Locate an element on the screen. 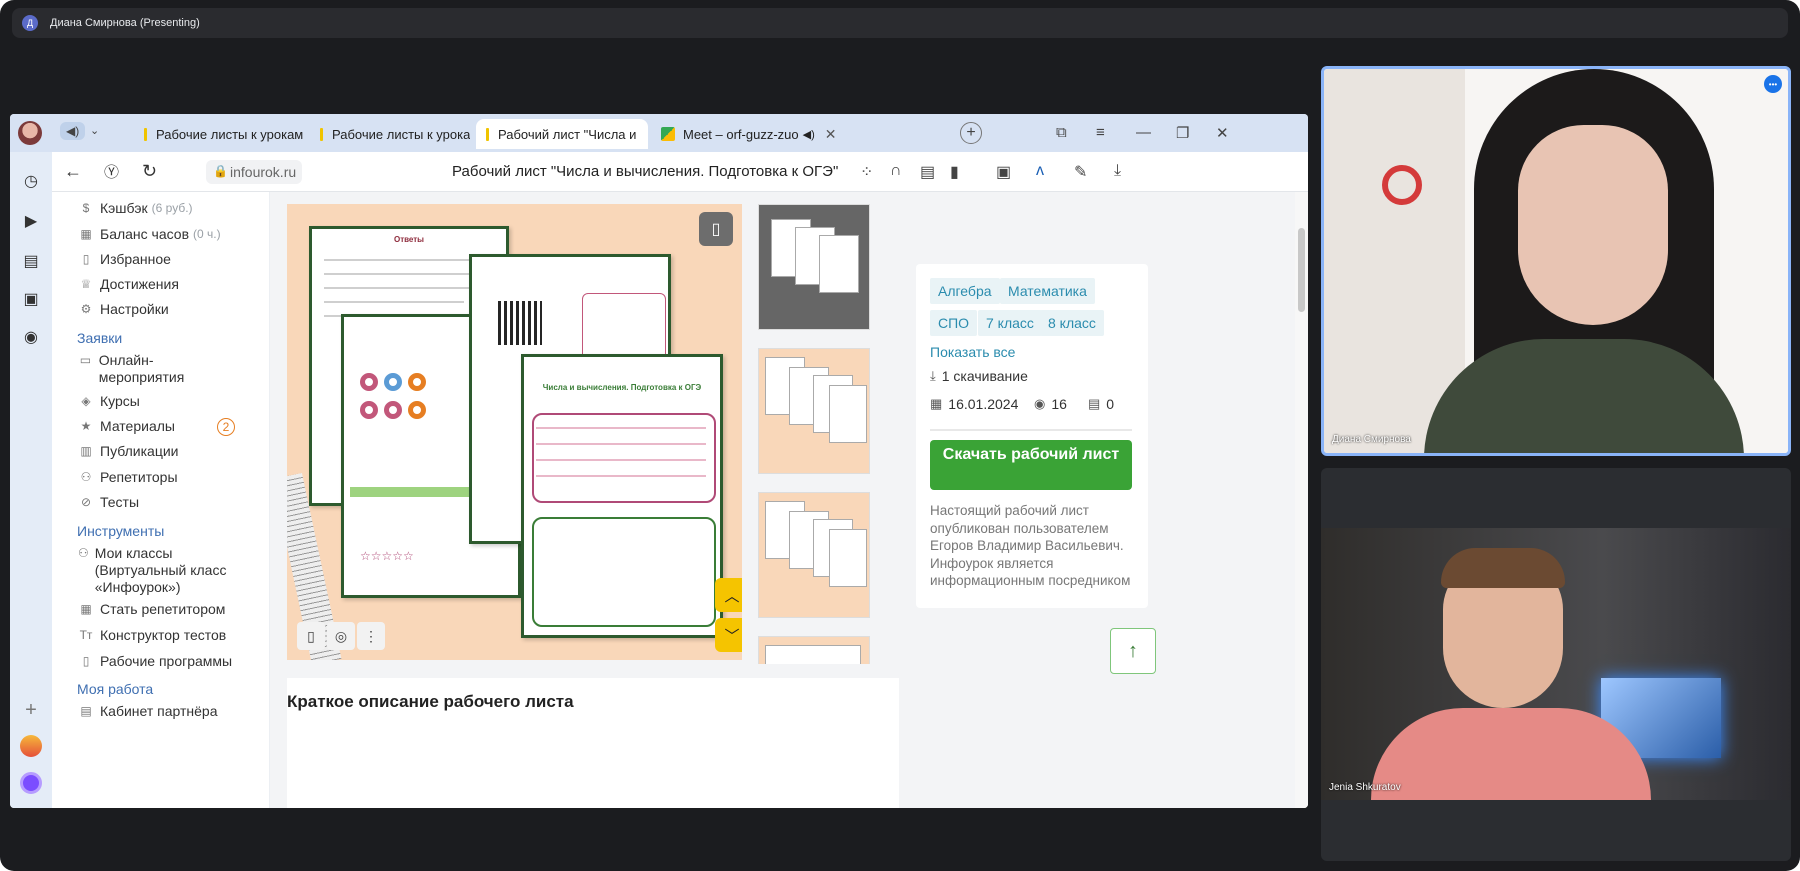 Image resolution: width=1800 pixels, height=871 pixels. sidebar-item-tutors: ⚇ Репетиторы is located at coordinates (128, 477).